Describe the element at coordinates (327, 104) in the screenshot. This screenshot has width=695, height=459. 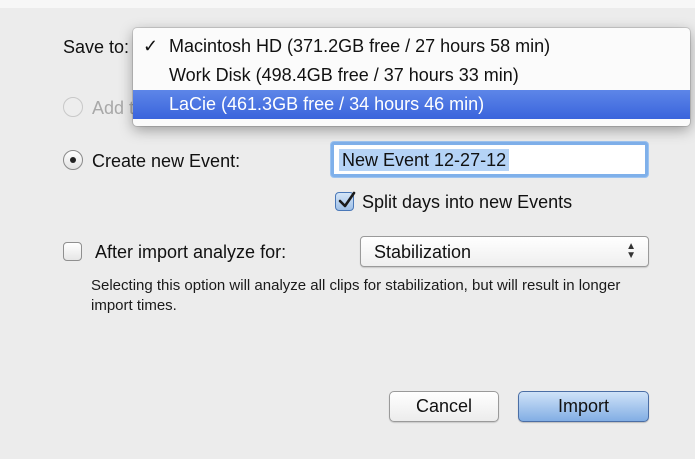
I see `menu-item-label: LaCie (461.3GB free / 34 hours 46 min)` at that location.